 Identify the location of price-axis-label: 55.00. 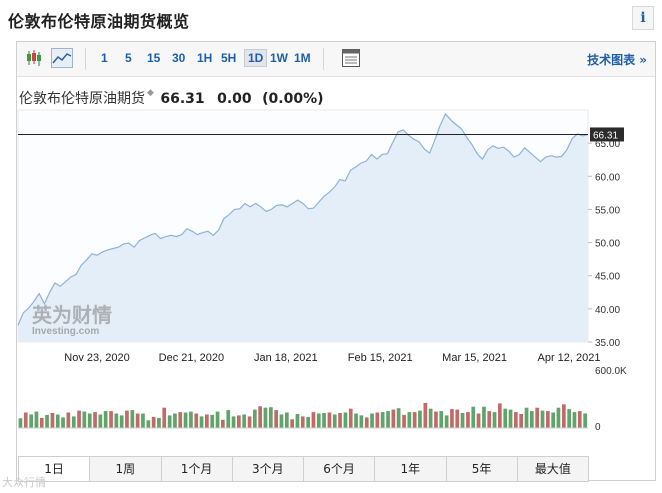
(607, 210).